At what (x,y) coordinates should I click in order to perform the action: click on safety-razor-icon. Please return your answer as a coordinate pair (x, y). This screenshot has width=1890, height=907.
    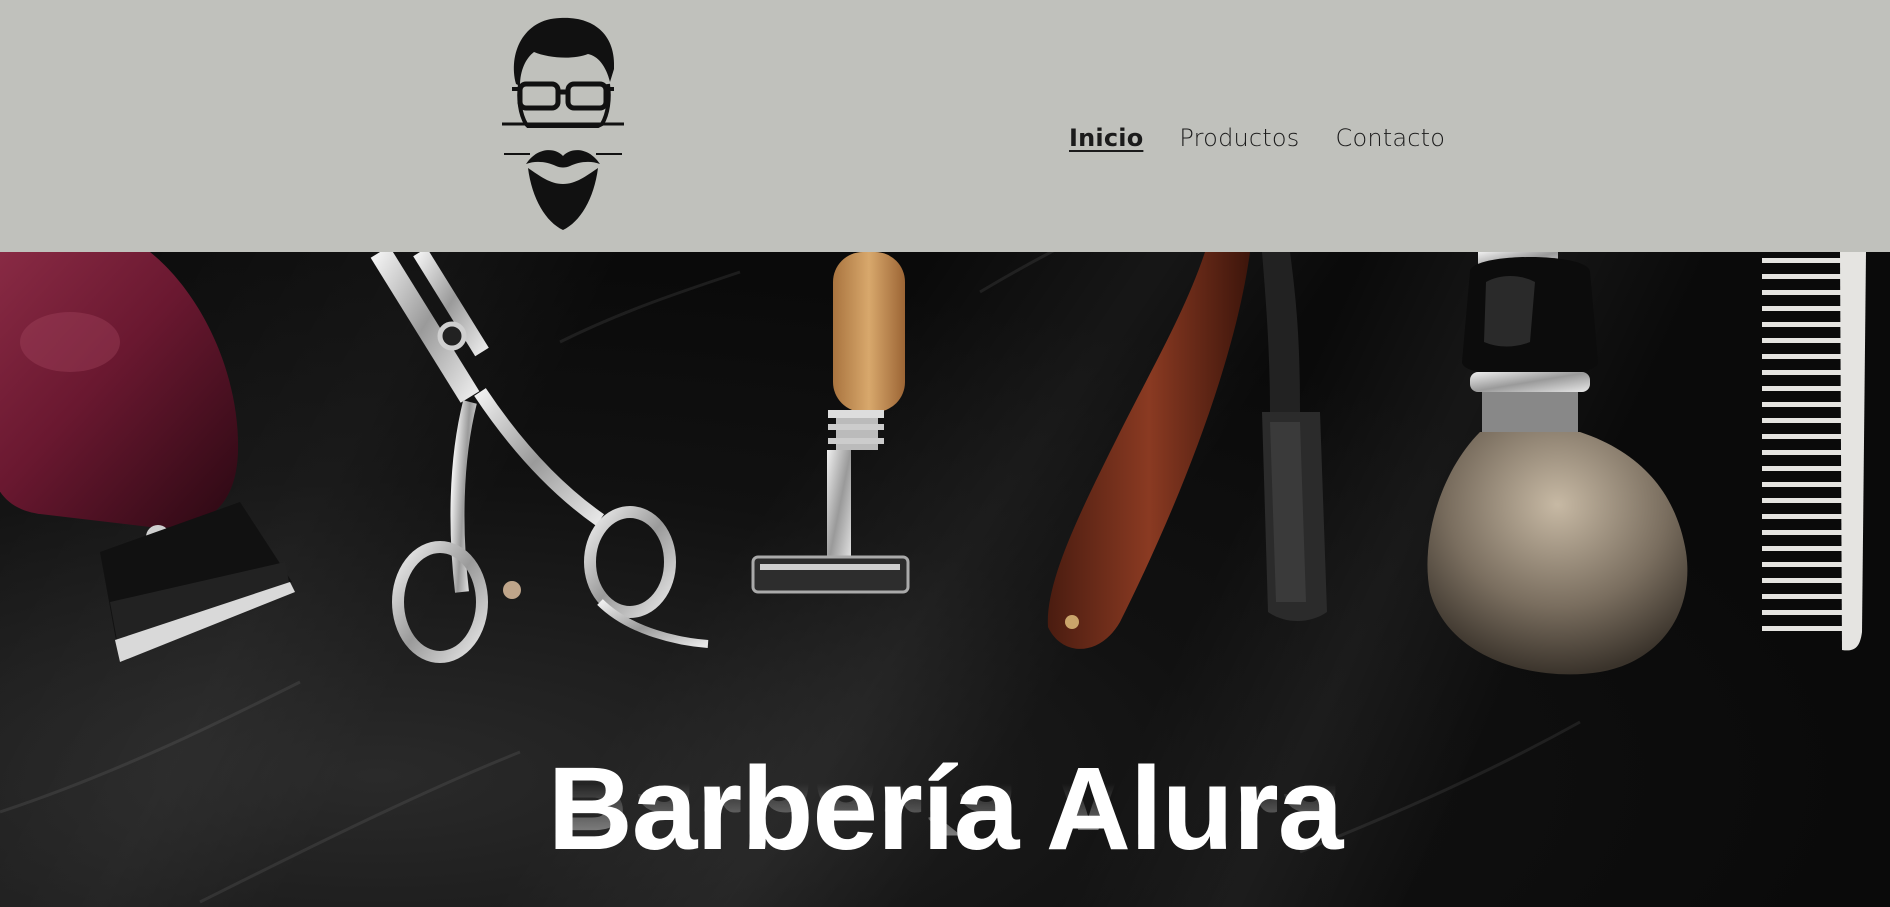
    Looking at the image, I should click on (830, 423).